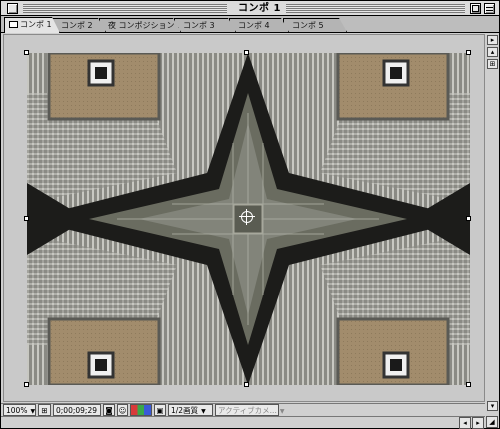 The height and width of the screenshot is (429, 500). I want to click on anchor-point-icon, so click(247, 217).